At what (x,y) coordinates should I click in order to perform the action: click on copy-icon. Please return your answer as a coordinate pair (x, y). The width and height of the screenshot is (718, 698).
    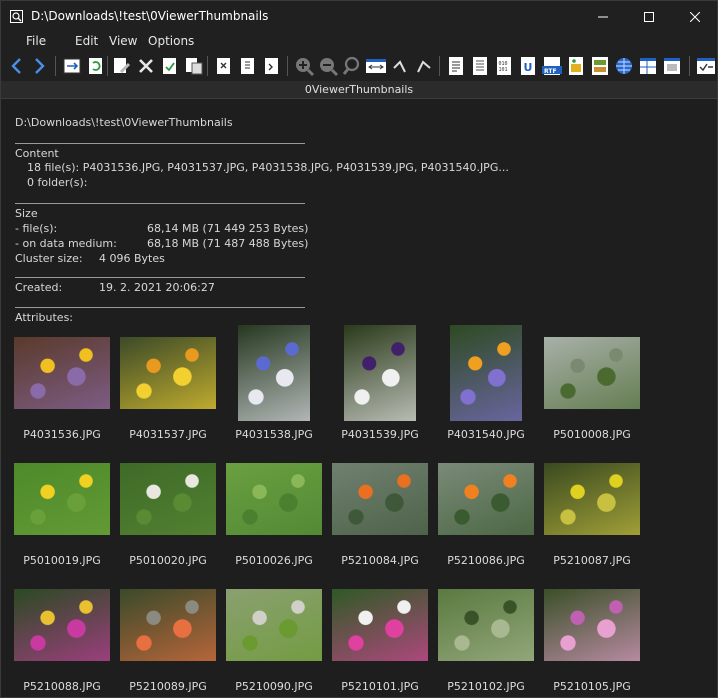
    Looking at the image, I should click on (194, 66).